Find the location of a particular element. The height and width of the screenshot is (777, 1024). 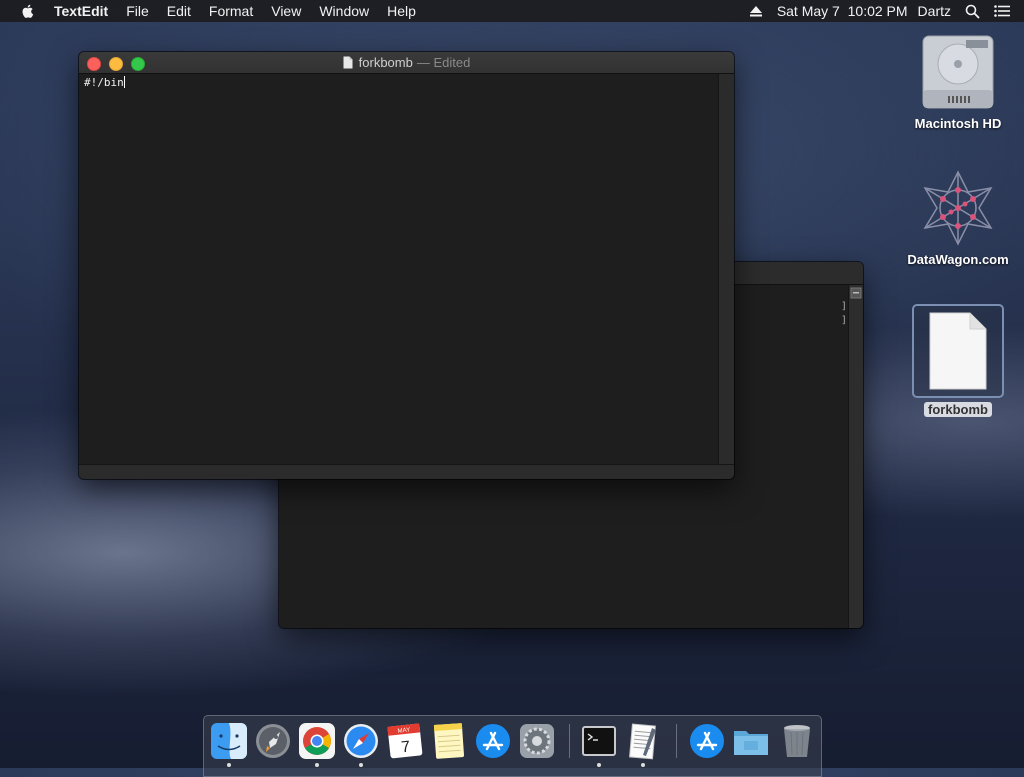

vertical-scrollbar is located at coordinates (726, 269).